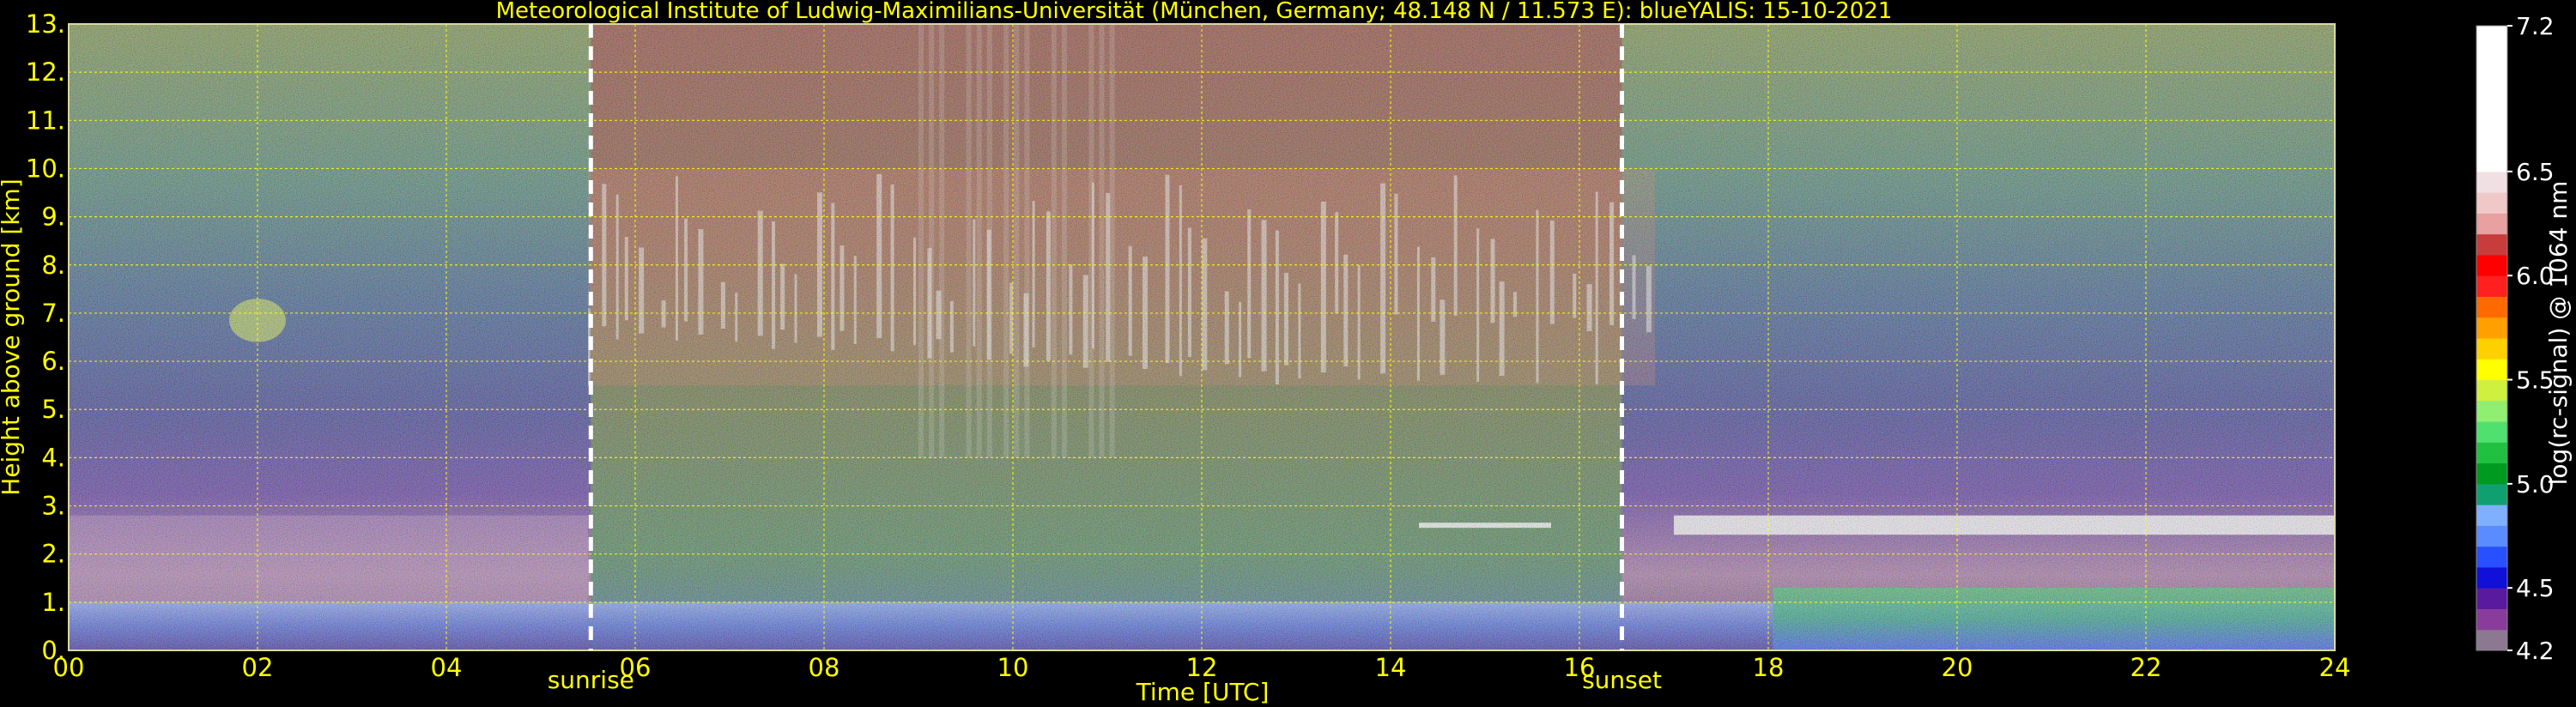 The height and width of the screenshot is (707, 2576). What do you see at coordinates (447, 667) in the screenshot?
I see `x-tick-label: 04` at bounding box center [447, 667].